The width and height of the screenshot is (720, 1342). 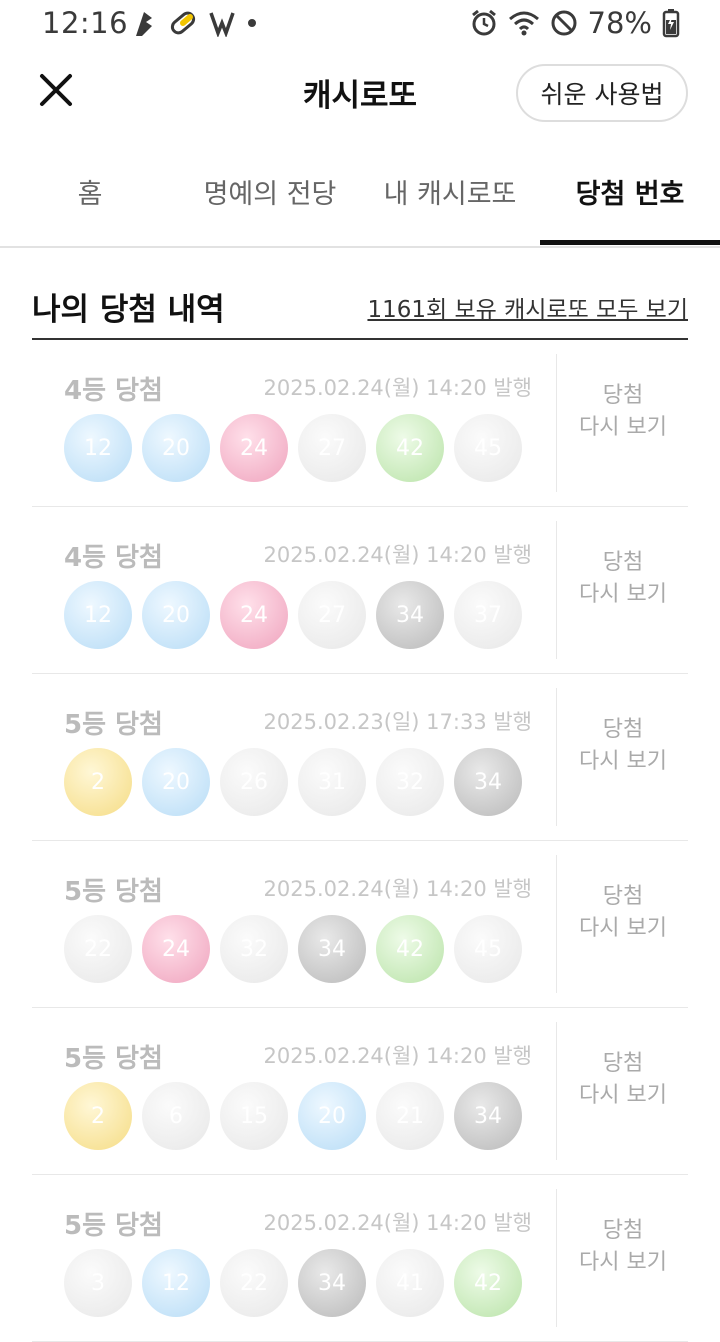 I want to click on help-button: 쉬운 사용법, so click(x=602, y=93).